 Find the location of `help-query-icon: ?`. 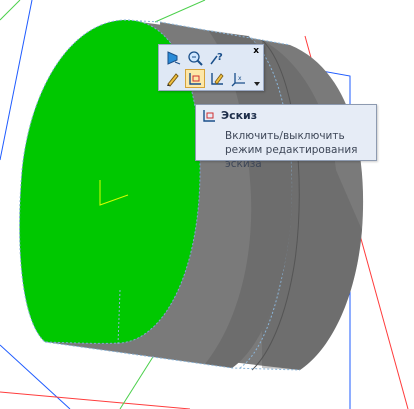

help-query-icon: ? is located at coordinates (216, 58).